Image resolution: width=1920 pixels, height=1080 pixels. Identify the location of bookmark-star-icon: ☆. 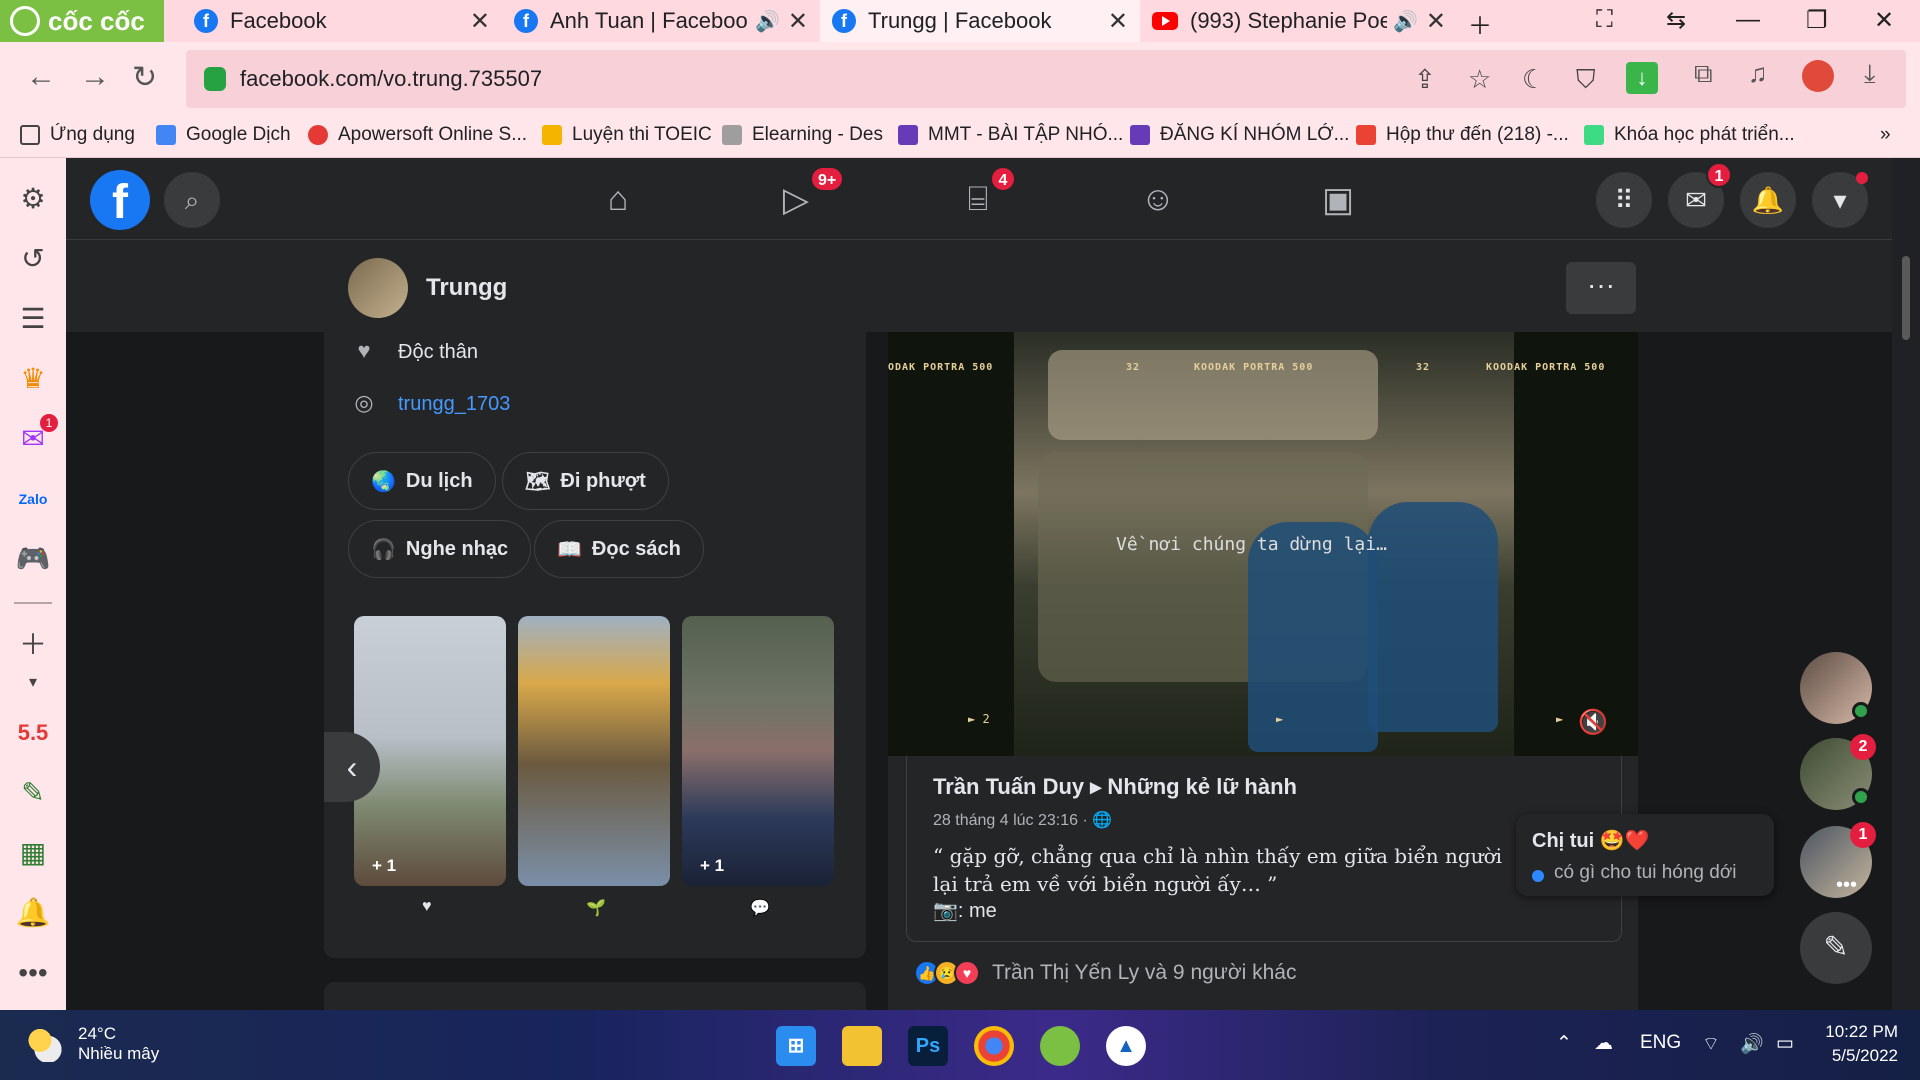
(1479, 79).